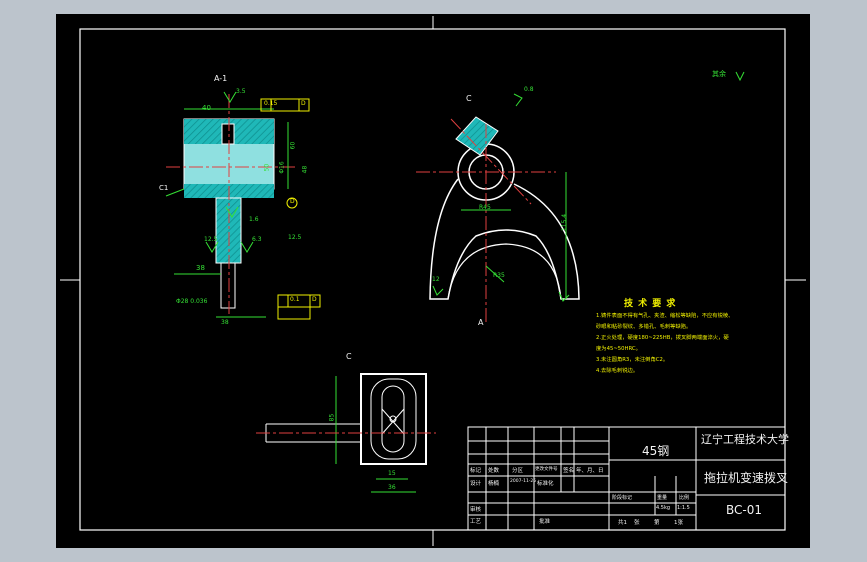  What do you see at coordinates (332, 417) in the screenshot?
I see `dim-85: 85` at bounding box center [332, 417].